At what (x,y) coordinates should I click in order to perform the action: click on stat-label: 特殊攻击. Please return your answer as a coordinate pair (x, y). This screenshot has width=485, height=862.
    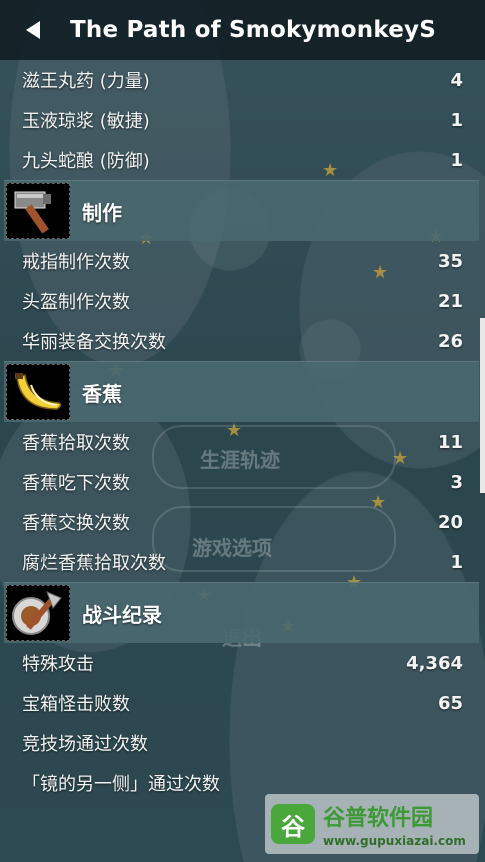
    Looking at the image, I should click on (58, 664).